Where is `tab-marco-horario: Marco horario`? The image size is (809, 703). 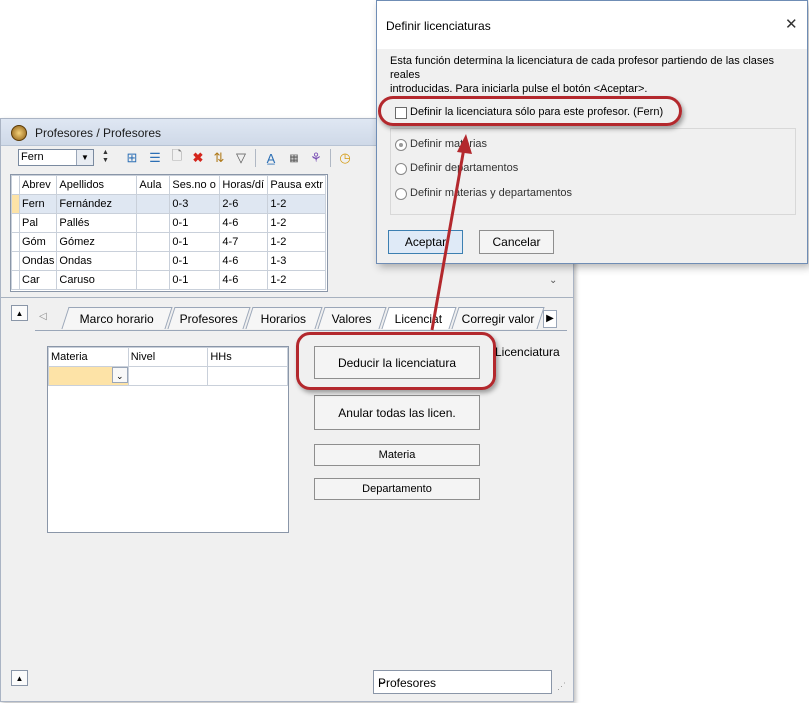 tab-marco-horario: Marco horario is located at coordinates (117, 318).